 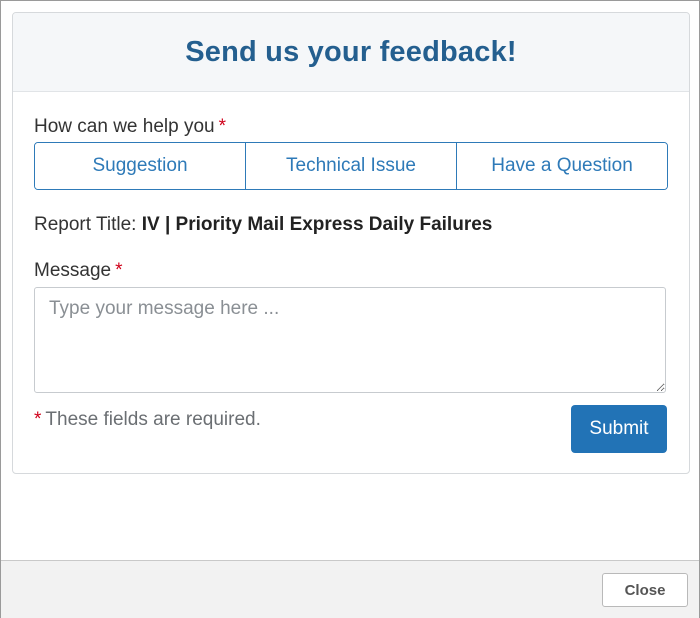 What do you see at coordinates (645, 590) in the screenshot?
I see `close-button: Close` at bounding box center [645, 590].